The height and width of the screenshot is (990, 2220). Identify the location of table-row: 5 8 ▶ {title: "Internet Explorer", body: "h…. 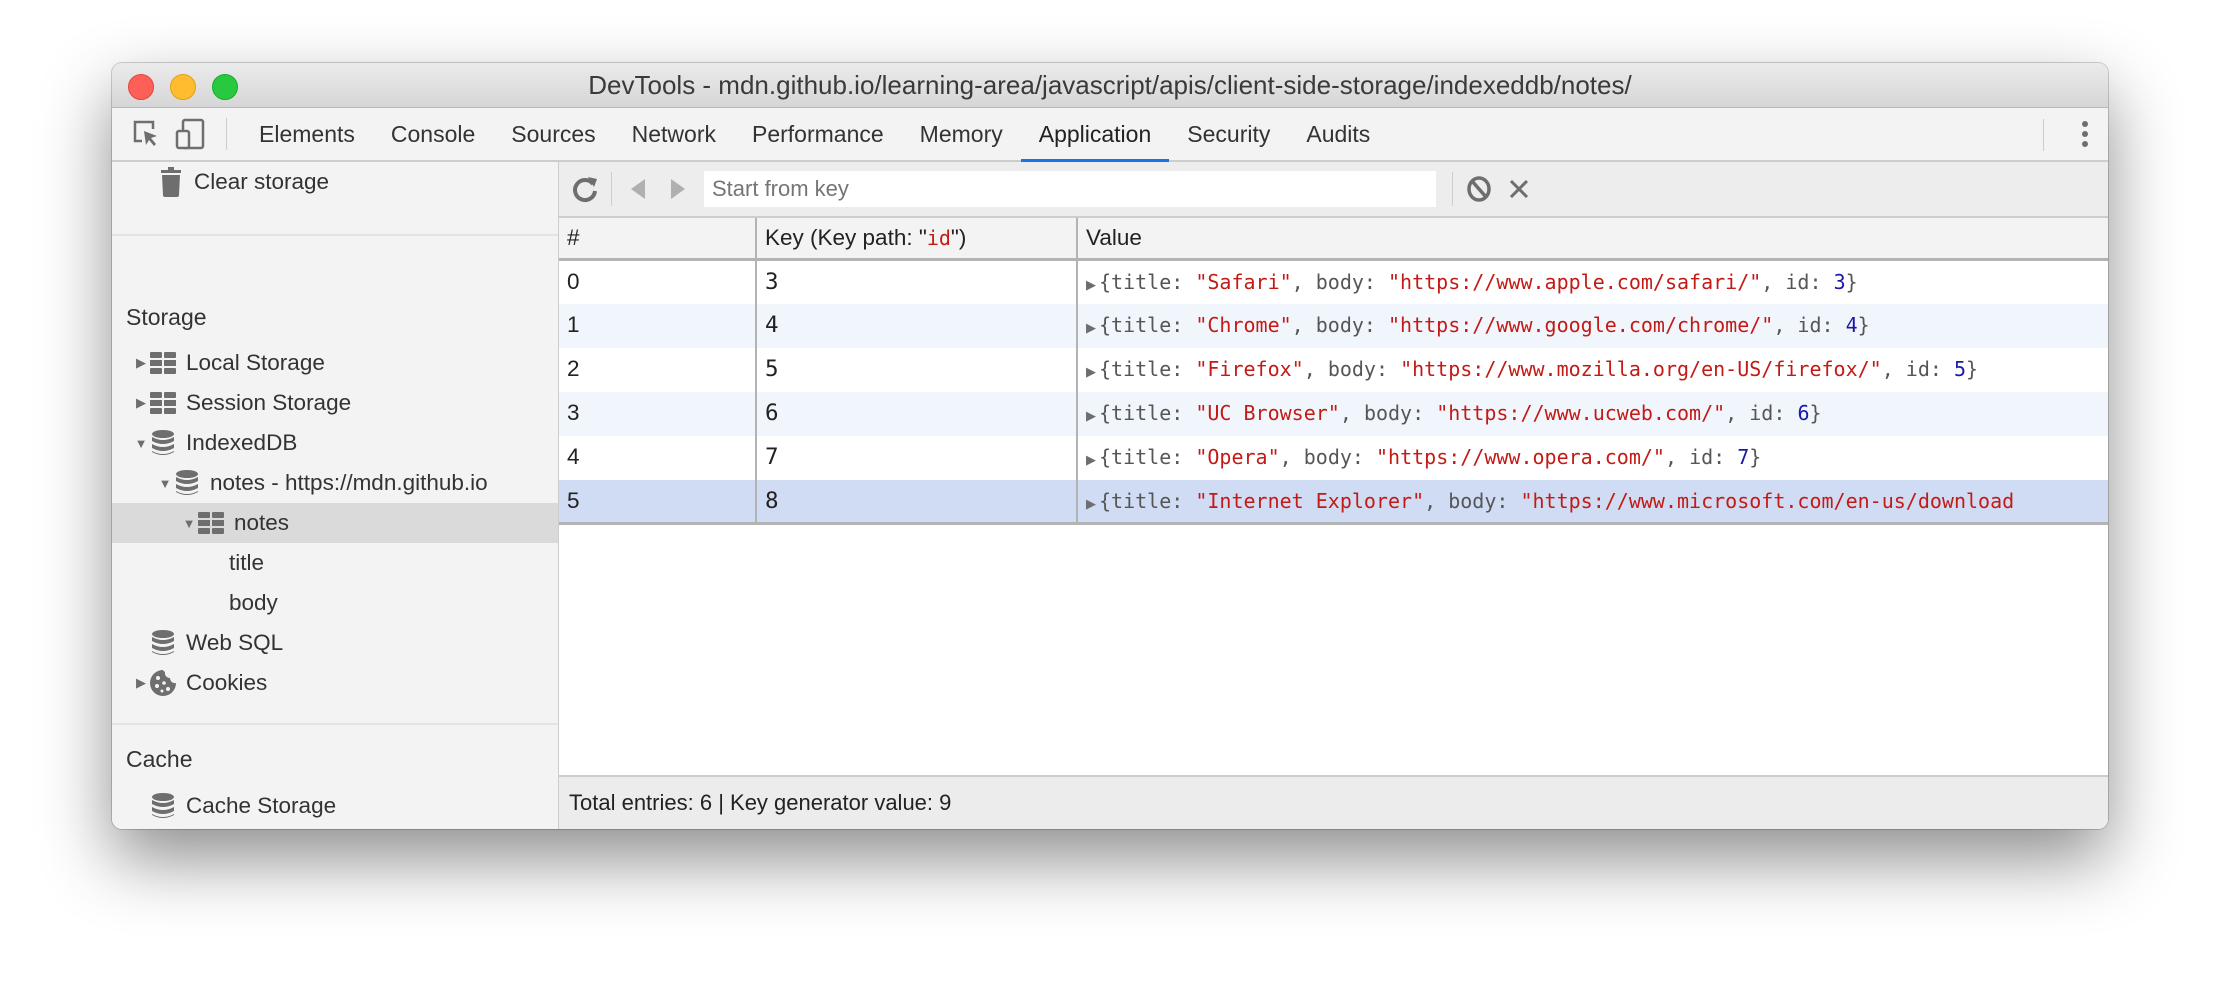
(1333, 502).